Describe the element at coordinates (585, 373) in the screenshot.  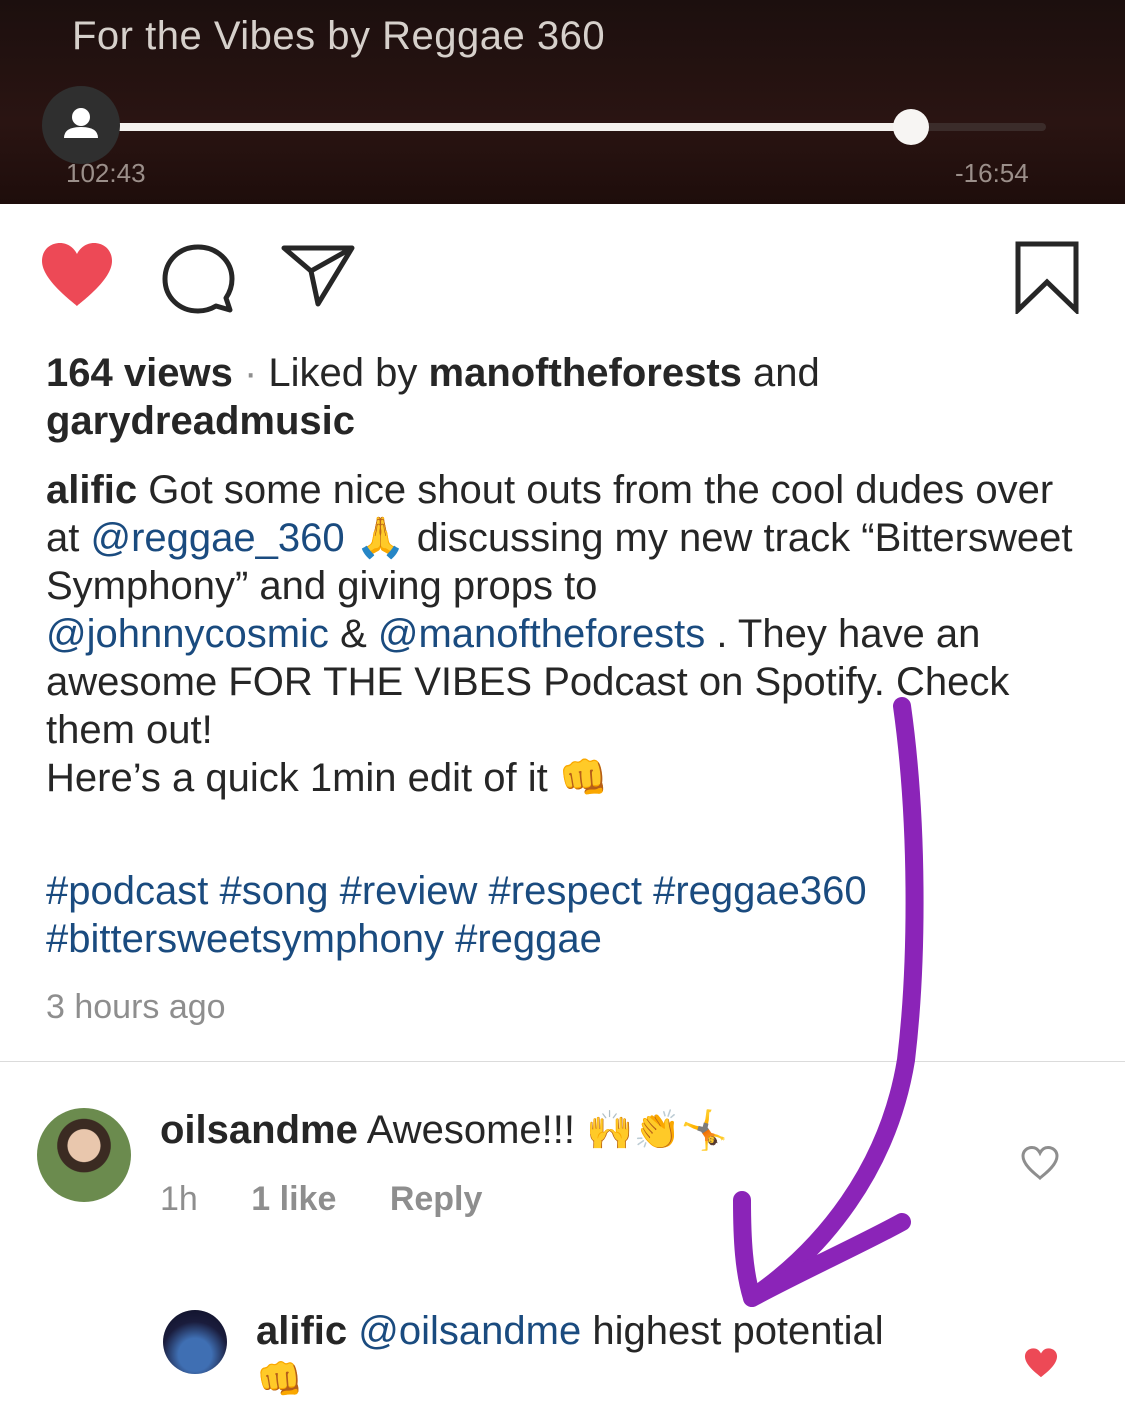
I see `liker-username: manoftheforests` at that location.